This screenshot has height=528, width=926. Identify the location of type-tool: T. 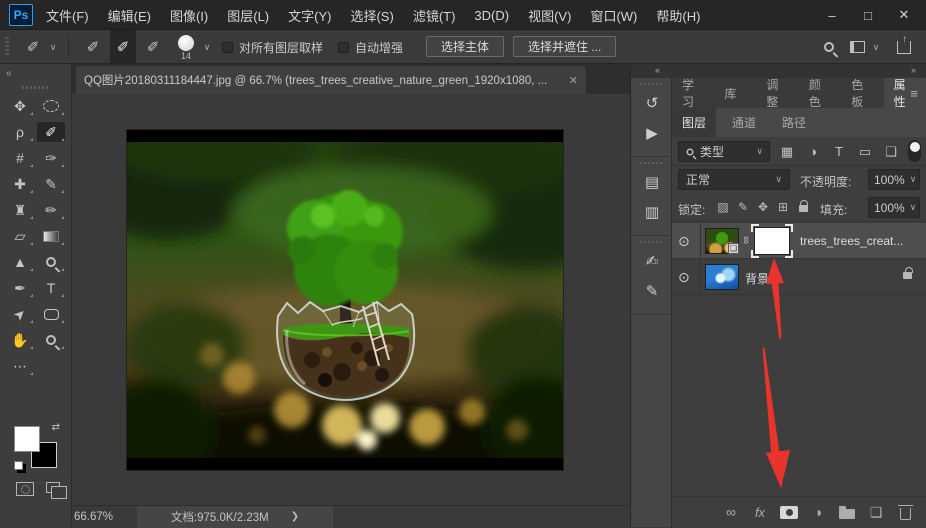
(51, 288).